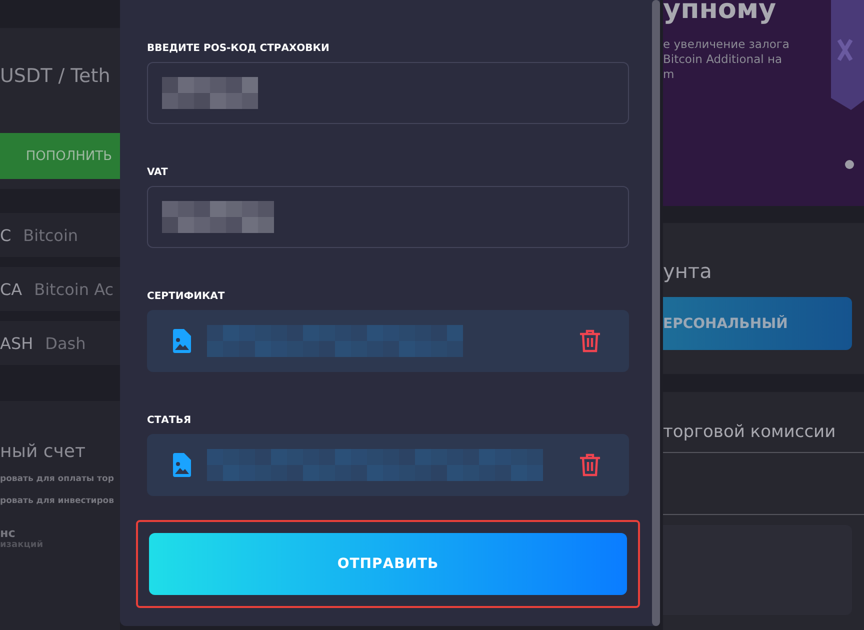  I want to click on coin-name: Bitcoin, so click(50, 235).